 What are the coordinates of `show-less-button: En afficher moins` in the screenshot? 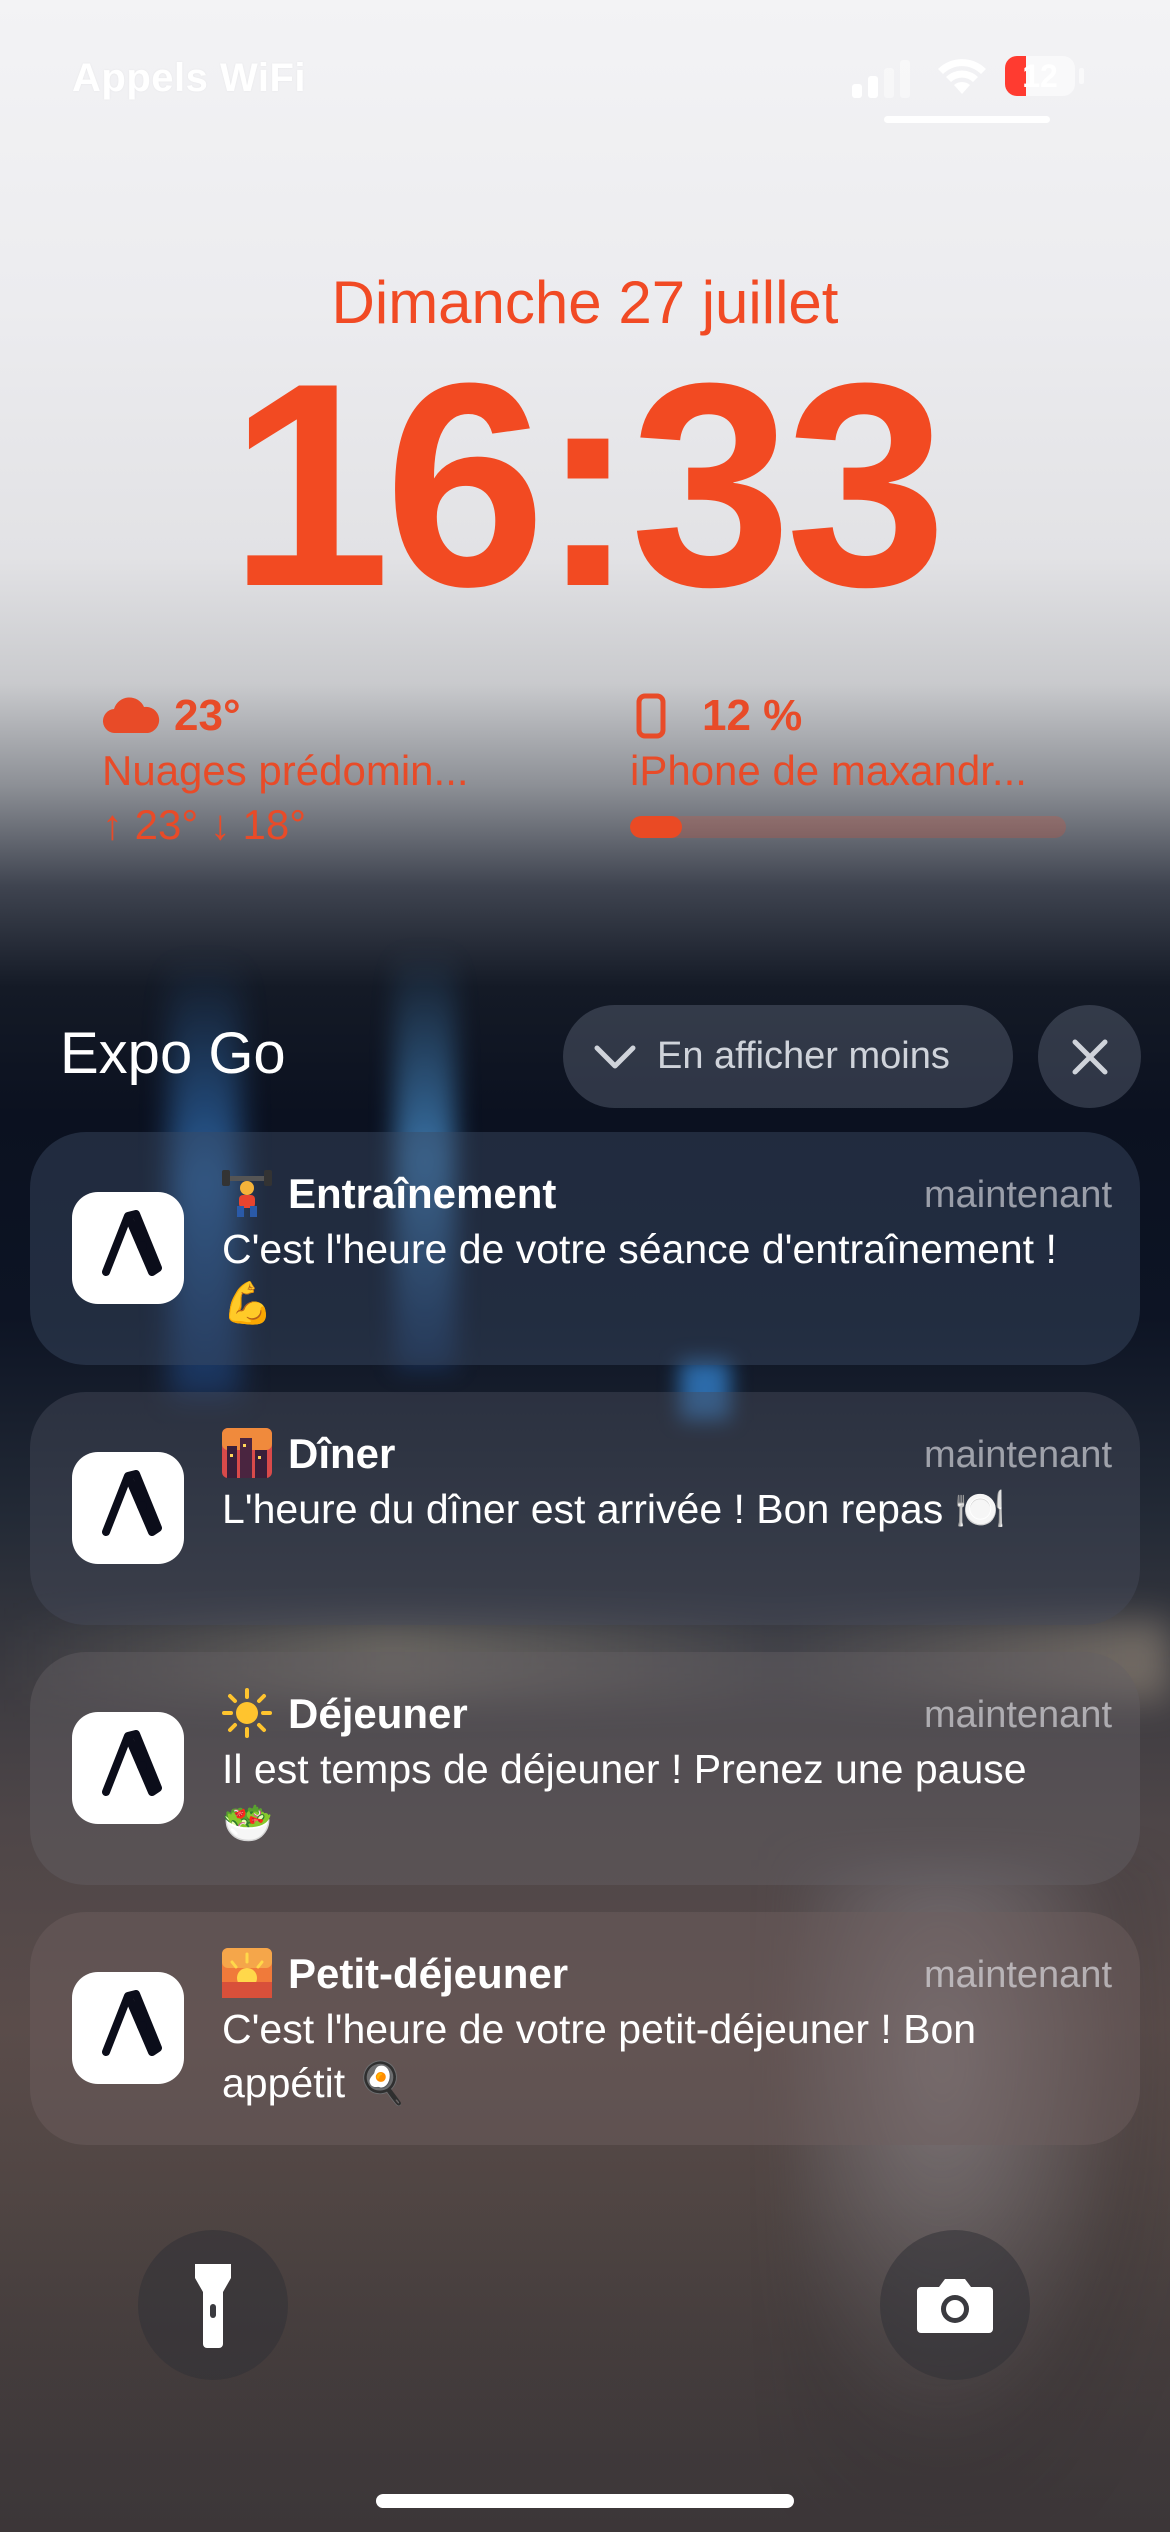 It's located at (788, 1056).